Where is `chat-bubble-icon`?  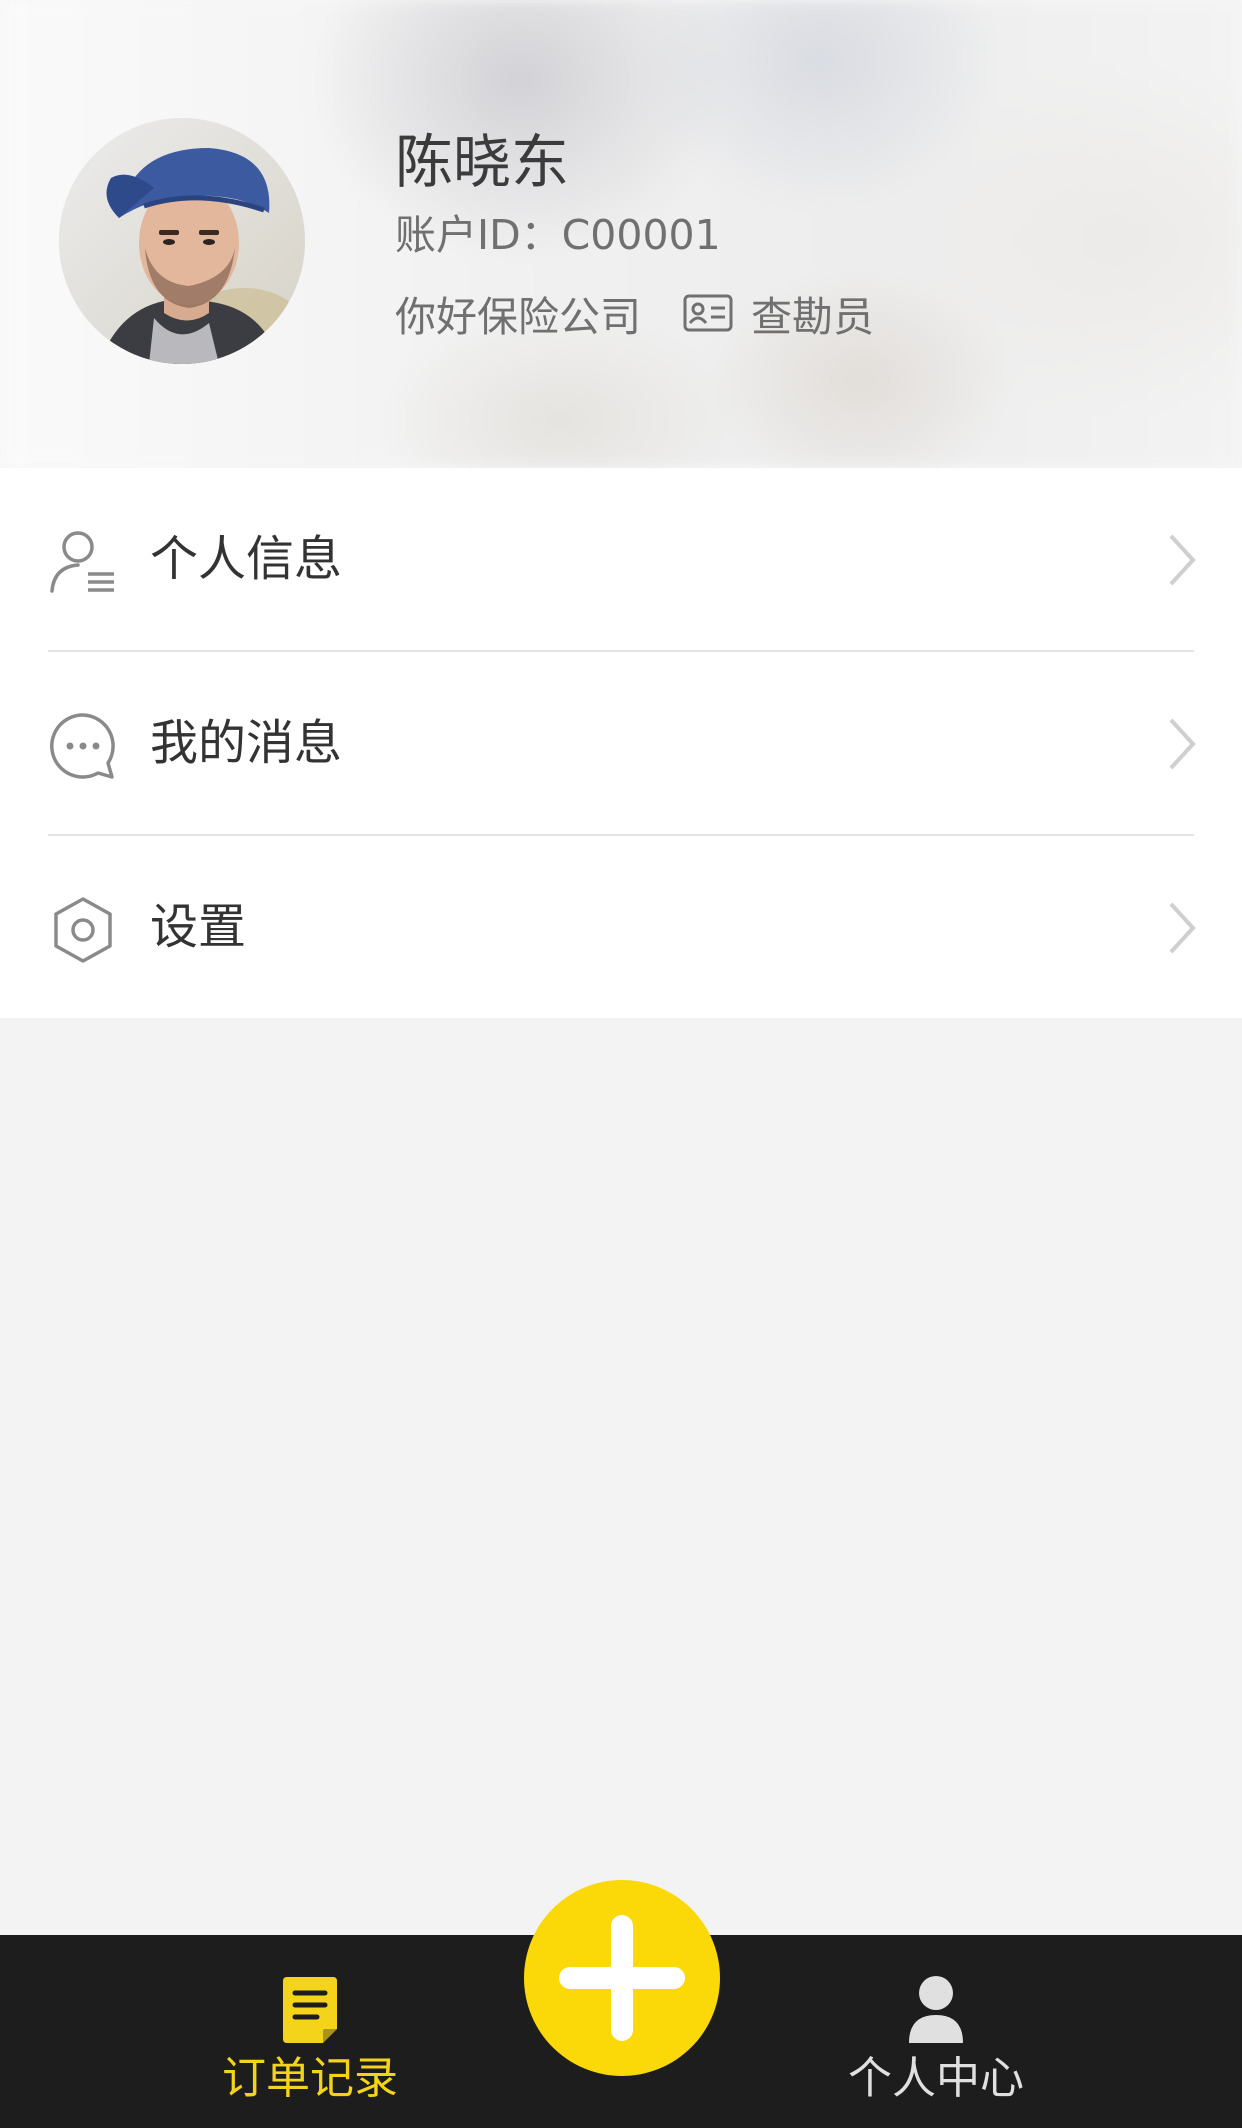
chat-bubble-icon is located at coordinates (83, 746).